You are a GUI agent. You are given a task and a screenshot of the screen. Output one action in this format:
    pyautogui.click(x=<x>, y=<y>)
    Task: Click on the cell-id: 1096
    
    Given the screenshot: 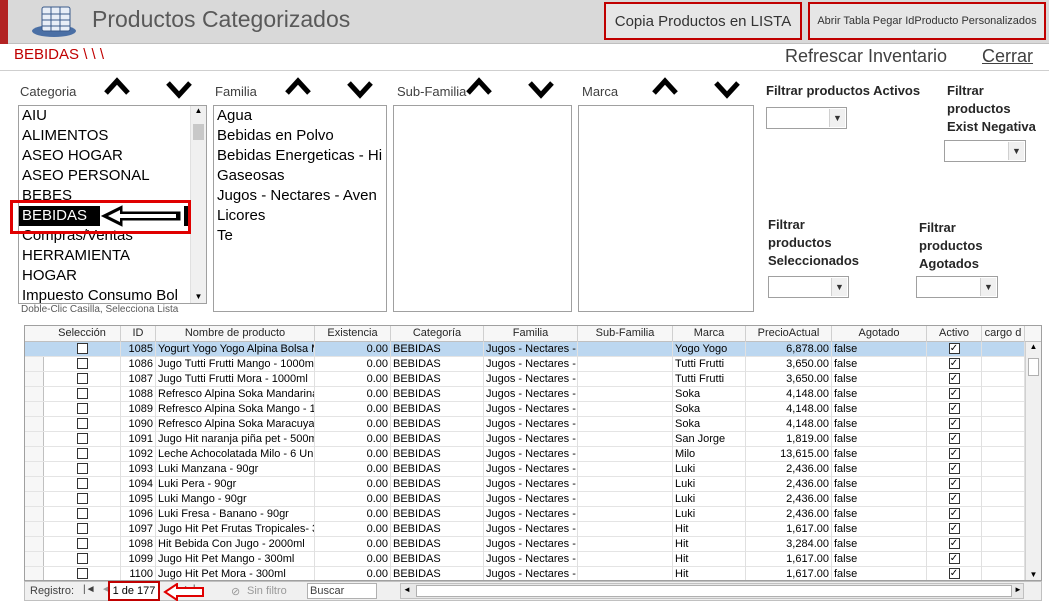 What is the action you would take?
    pyautogui.click(x=138, y=514)
    